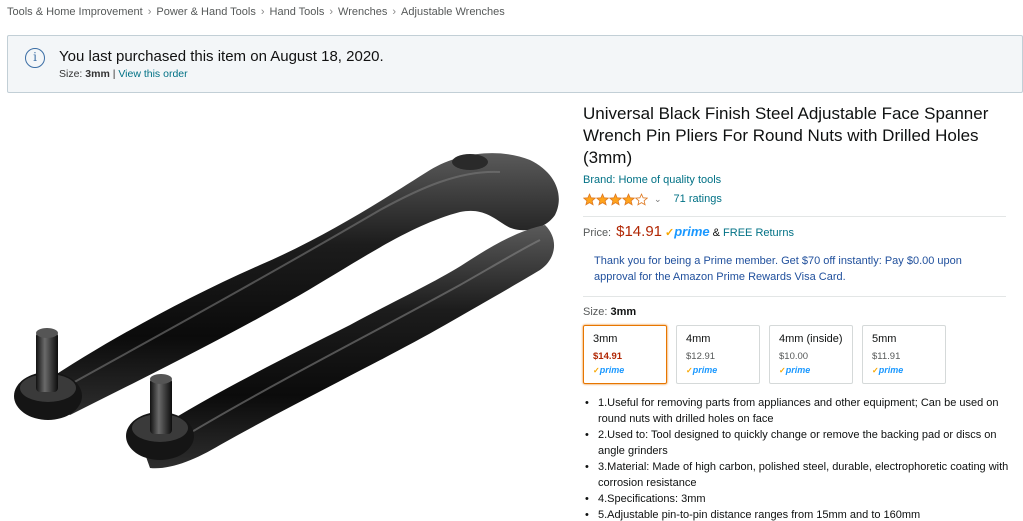 Image resolution: width=1023 pixels, height=521 pixels. I want to click on chevron-down-icon: ⌄, so click(658, 199).